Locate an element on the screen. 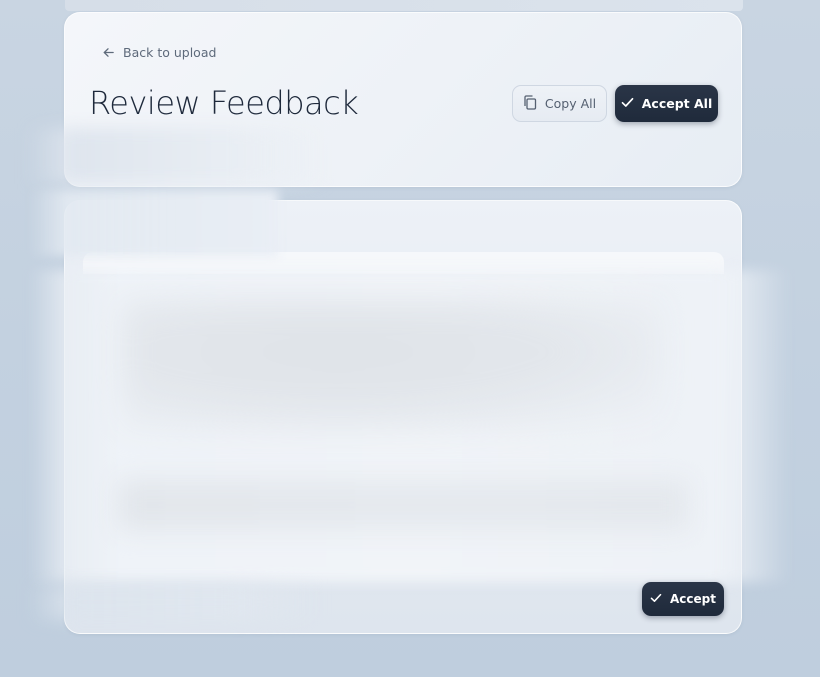 This screenshot has width=820, height=677. page-title: Review Feedback is located at coordinates (224, 103).